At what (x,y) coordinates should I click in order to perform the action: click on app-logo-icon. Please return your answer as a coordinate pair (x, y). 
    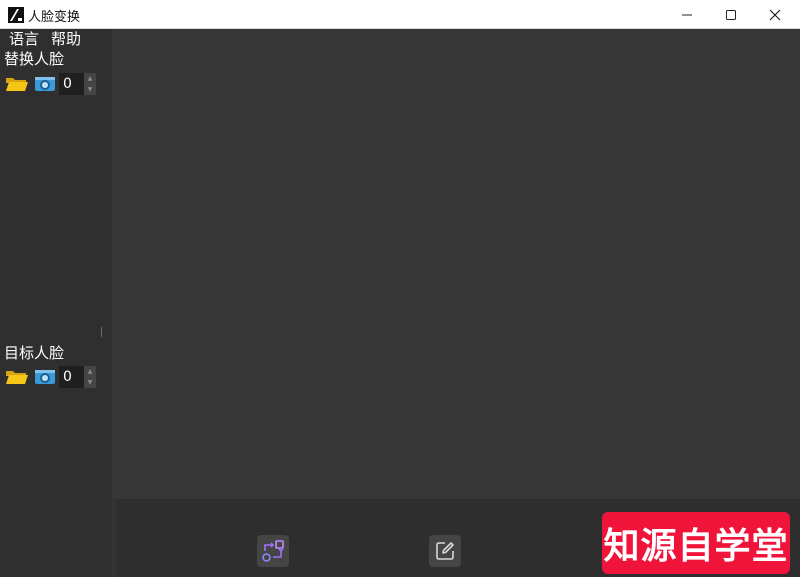
    Looking at the image, I should click on (16, 15).